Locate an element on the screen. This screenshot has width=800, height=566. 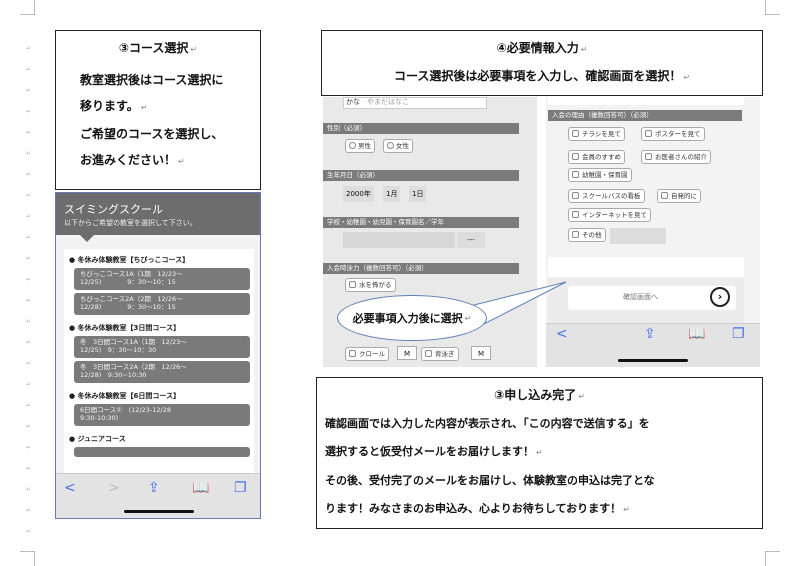
gender-female-radio: 女性 is located at coordinates (398, 146).